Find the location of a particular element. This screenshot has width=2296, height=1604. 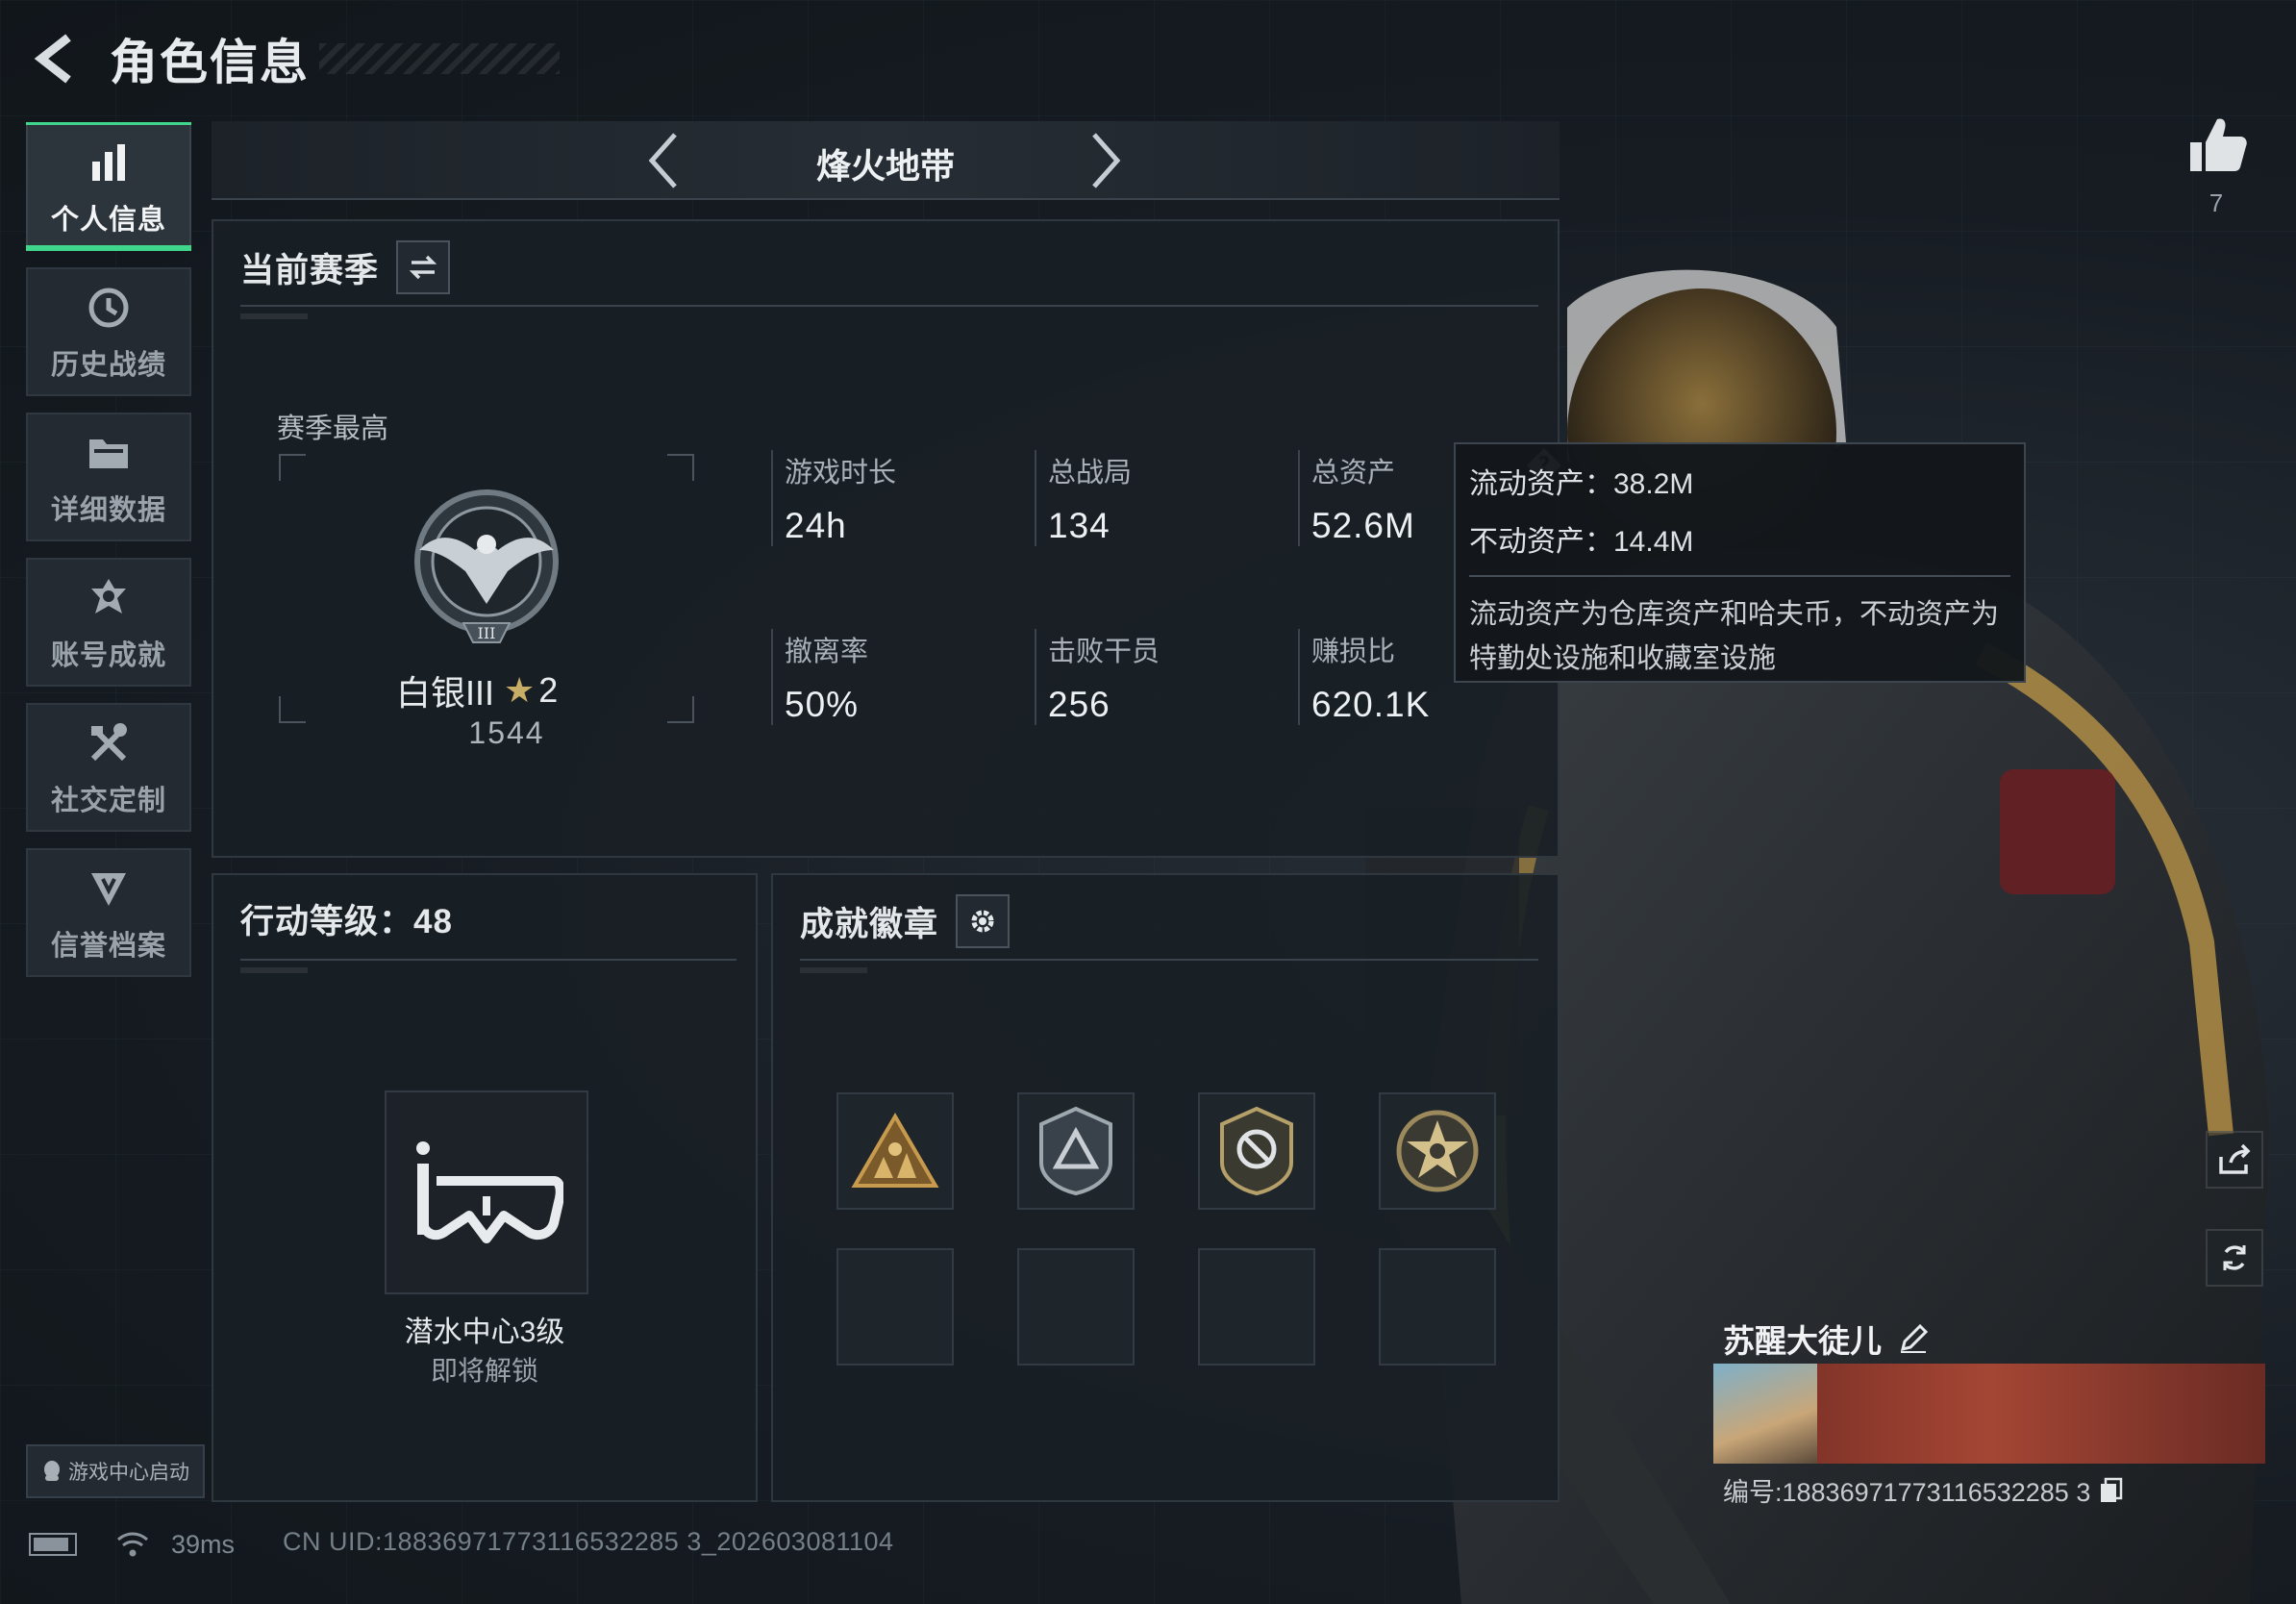

thumbs-up-icon is located at coordinates (2216, 145).